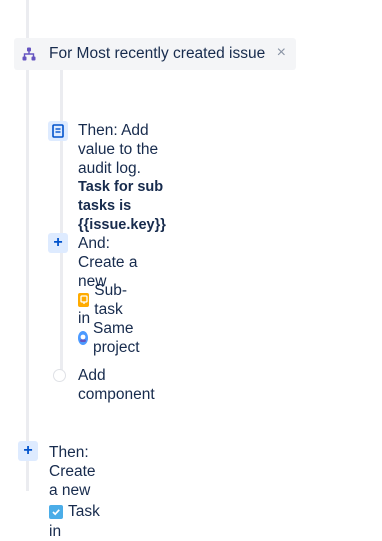 The height and width of the screenshot is (541, 382). Describe the element at coordinates (111, 299) in the screenshot. I see `subtask-issue-type: Sub-task` at that location.